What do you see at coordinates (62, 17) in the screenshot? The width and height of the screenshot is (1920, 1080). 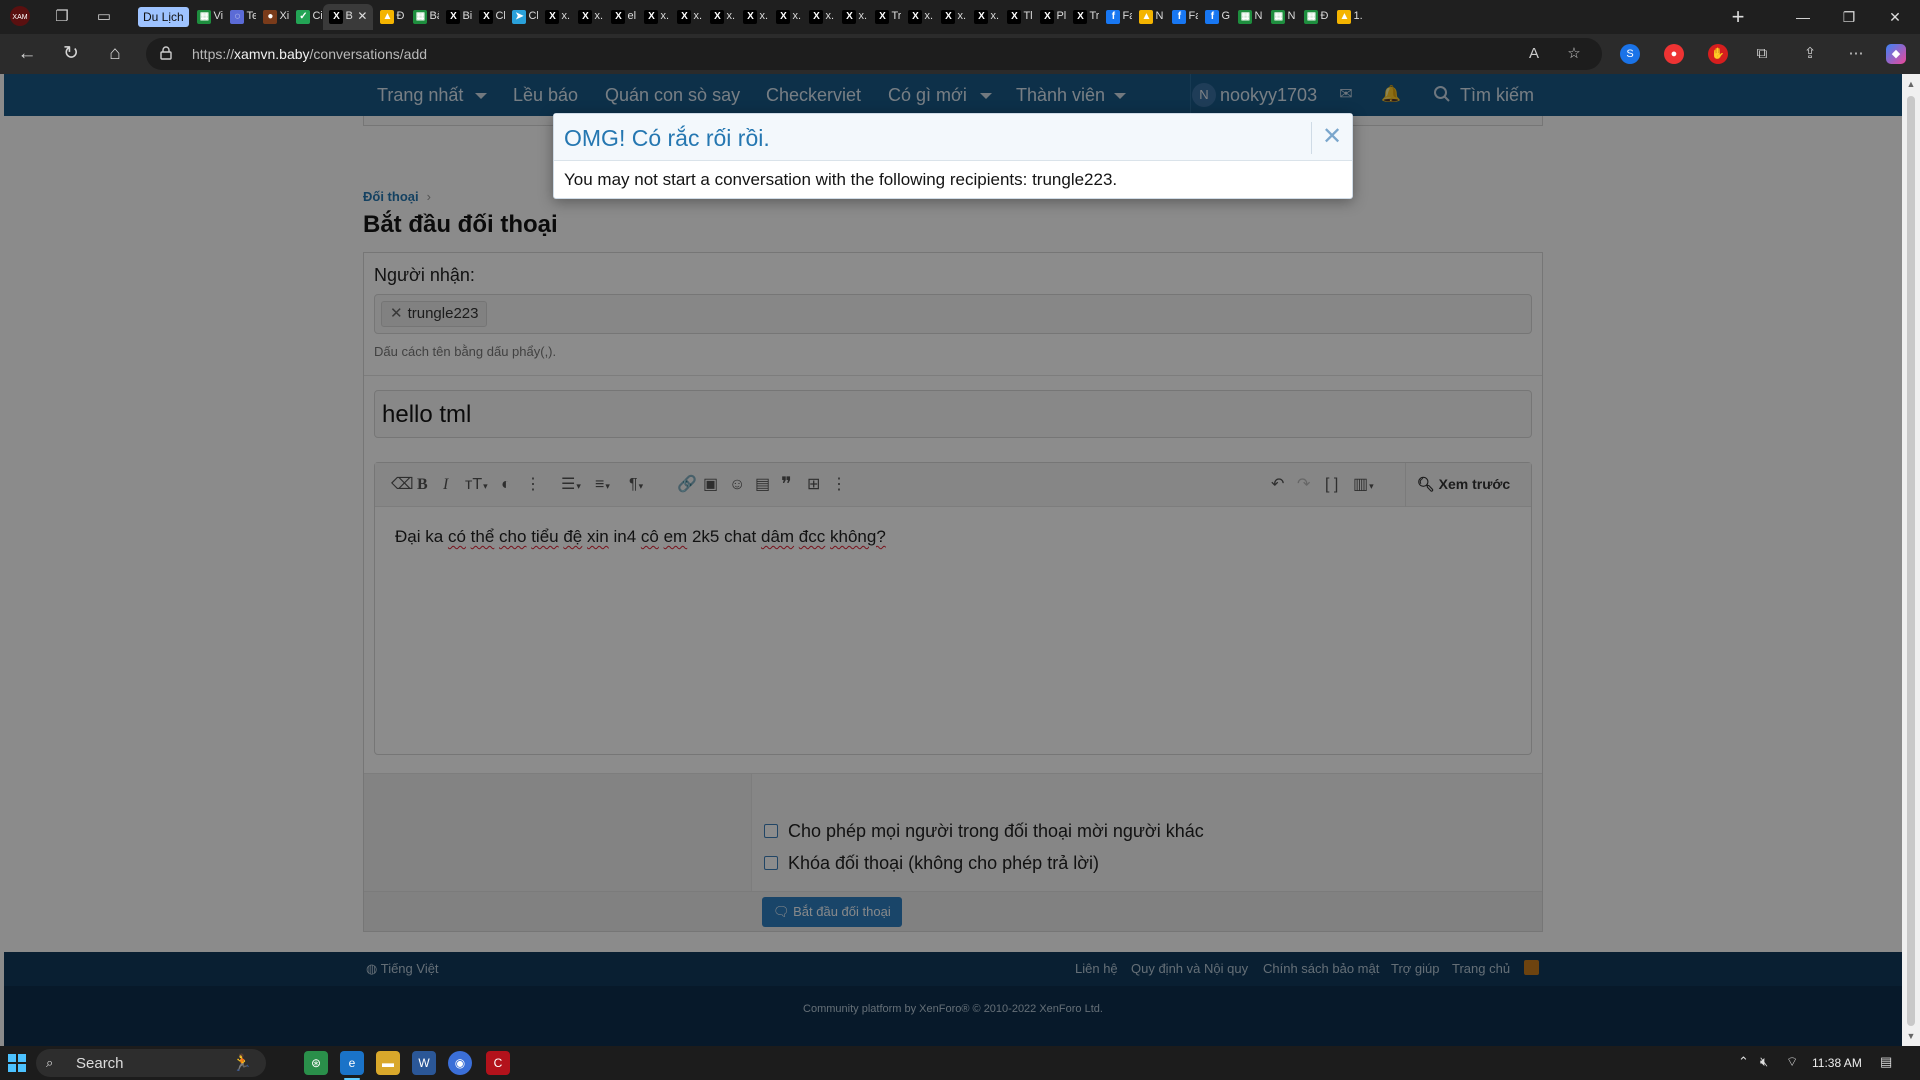 I see `workspaces-icon: ❐` at bounding box center [62, 17].